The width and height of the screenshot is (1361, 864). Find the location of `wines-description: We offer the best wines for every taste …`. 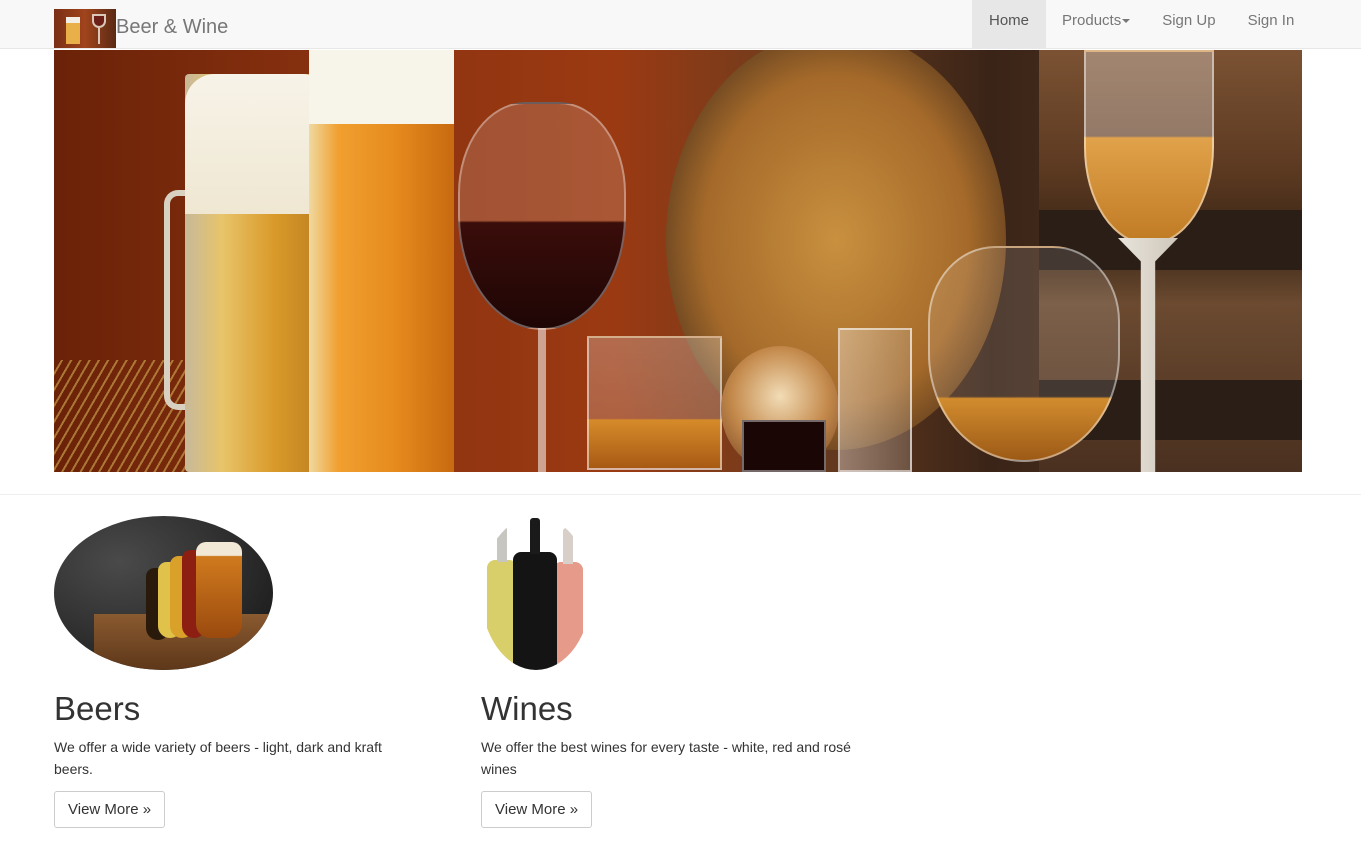

wines-description: We offer the best wines for every taste … is located at coordinates (666, 758).